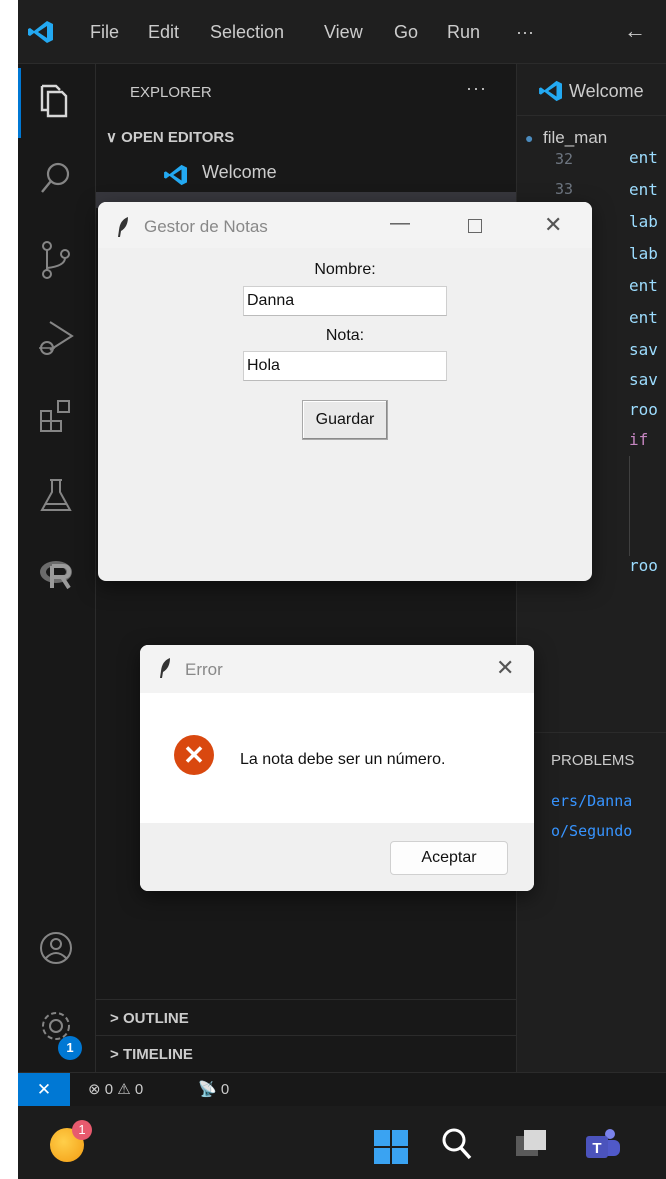  Describe the element at coordinates (70, 1048) in the screenshot. I see `settings-badge: 1` at that location.